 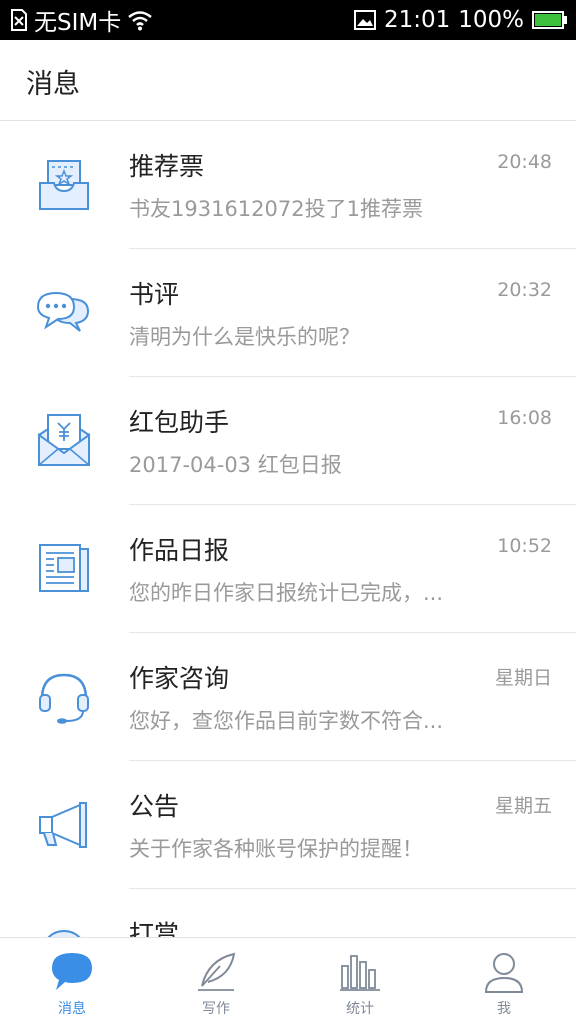 I want to click on page-title: 消息, so click(x=53, y=84).